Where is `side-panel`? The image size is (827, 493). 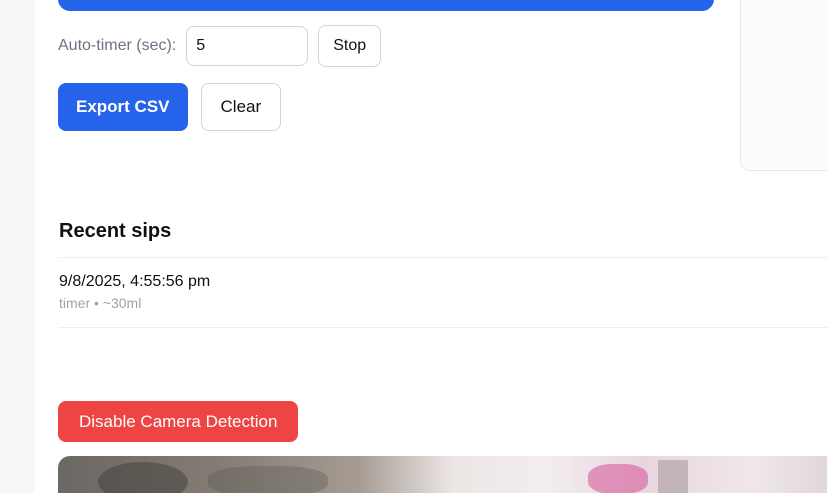
side-panel is located at coordinates (783, 85).